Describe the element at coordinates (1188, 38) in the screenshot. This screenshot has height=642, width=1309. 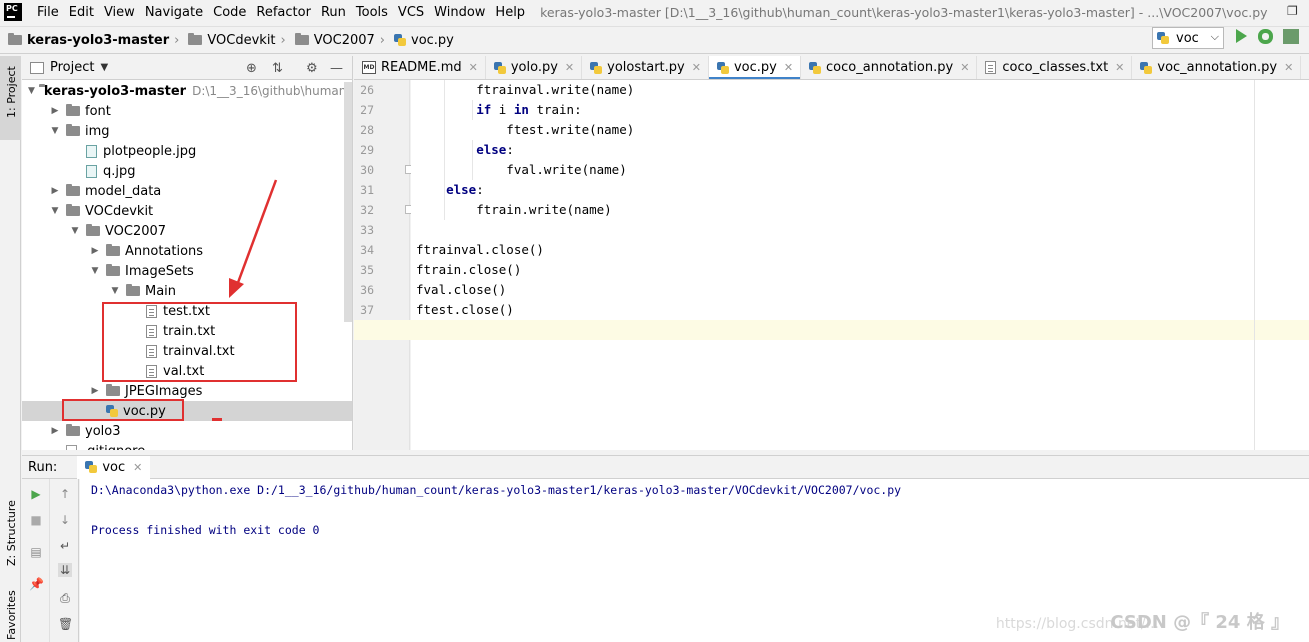
I see `run-configuration-select: voc ⌵` at that location.